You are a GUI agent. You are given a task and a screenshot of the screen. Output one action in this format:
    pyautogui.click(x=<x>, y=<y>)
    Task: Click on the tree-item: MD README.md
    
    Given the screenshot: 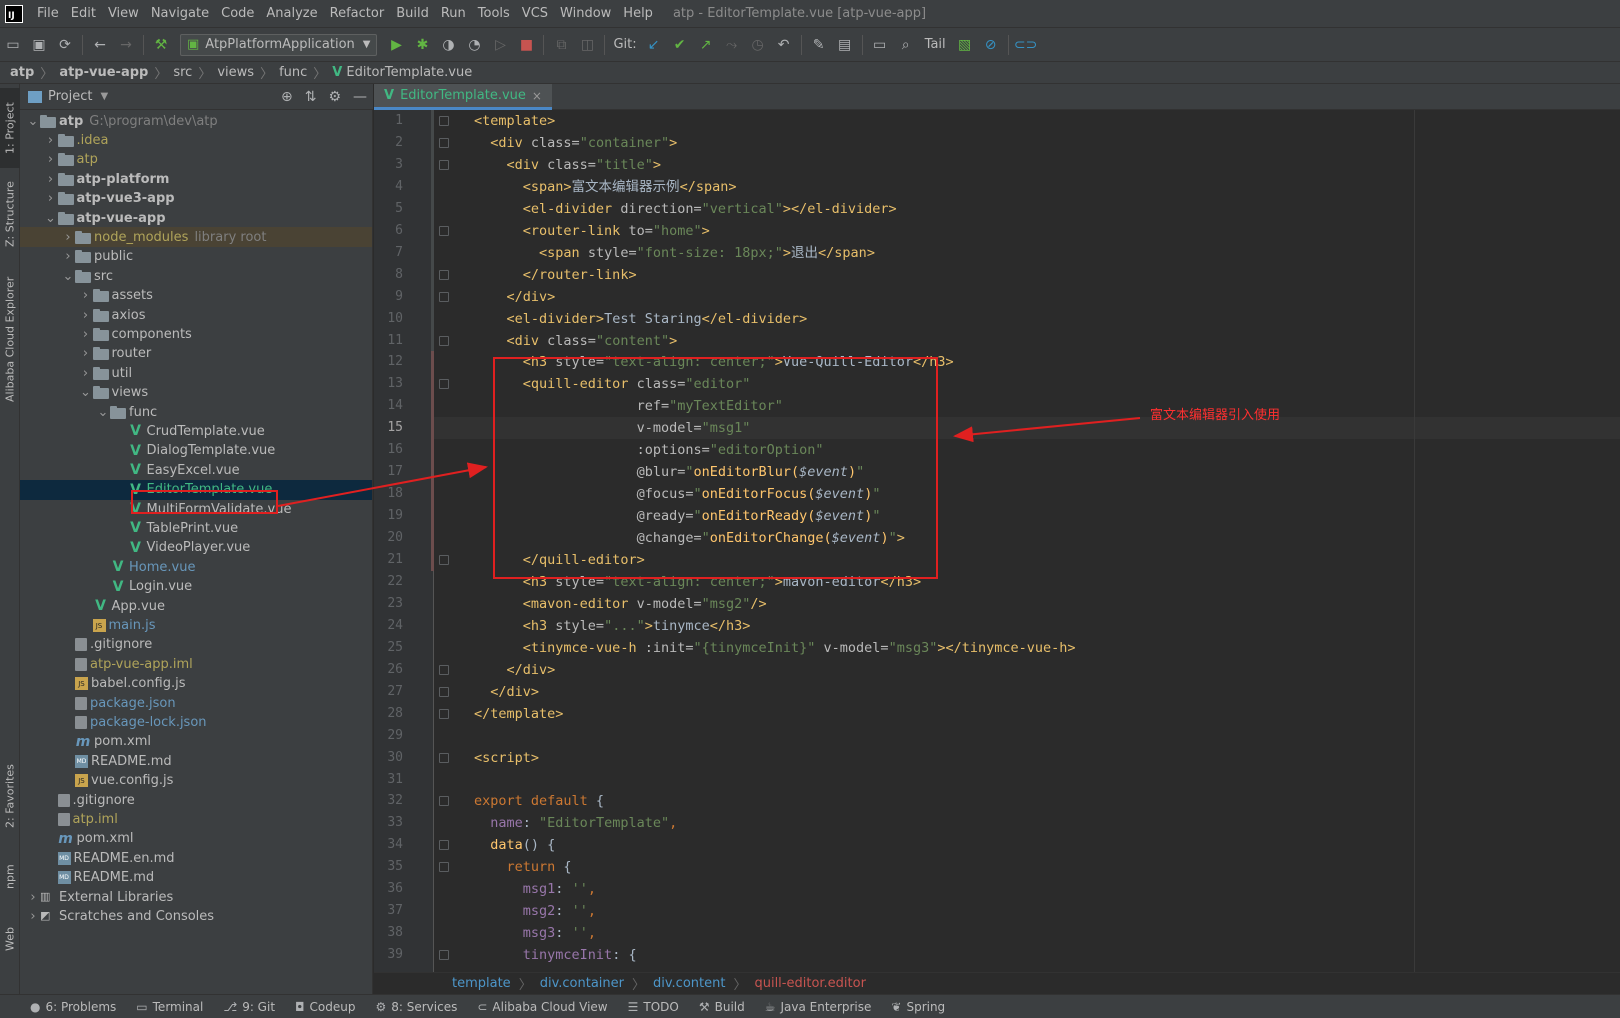 What is the action you would take?
    pyautogui.click(x=196, y=761)
    